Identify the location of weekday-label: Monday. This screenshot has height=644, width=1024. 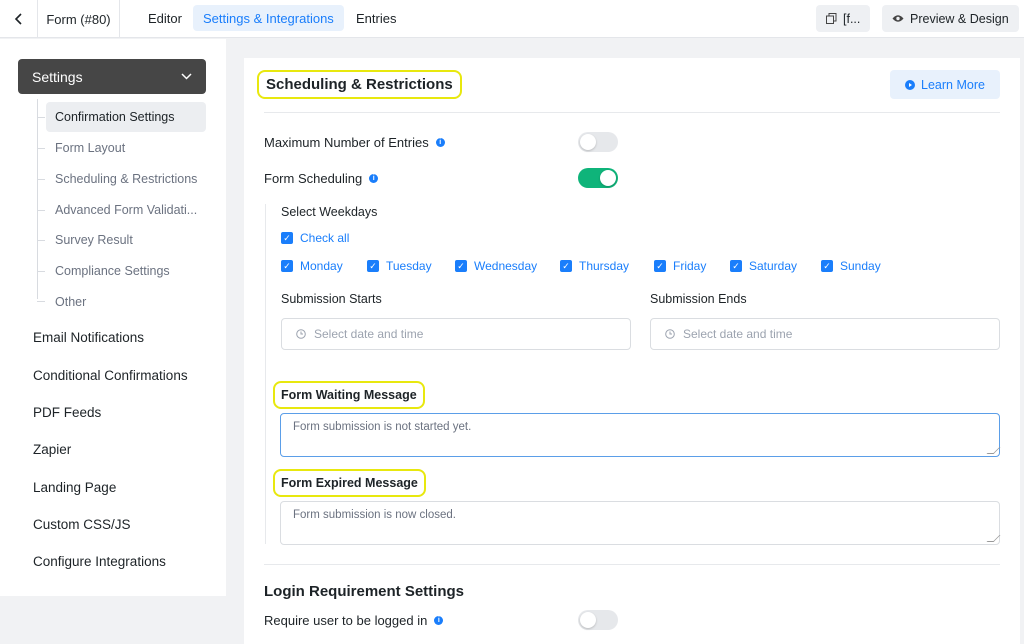
(321, 266).